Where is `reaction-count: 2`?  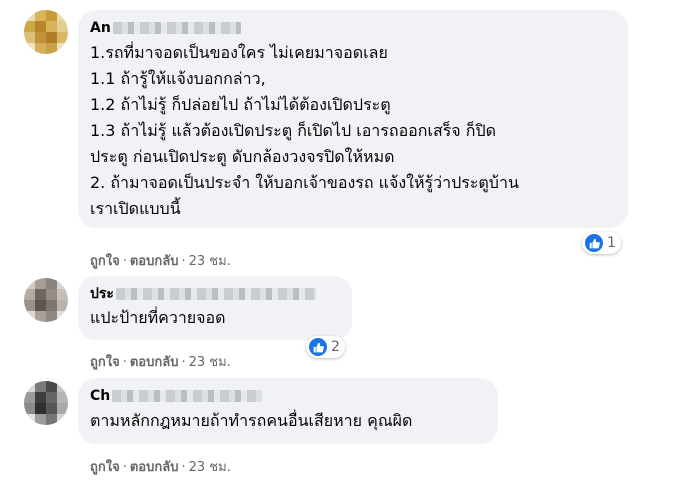 reaction-count: 2 is located at coordinates (335, 347).